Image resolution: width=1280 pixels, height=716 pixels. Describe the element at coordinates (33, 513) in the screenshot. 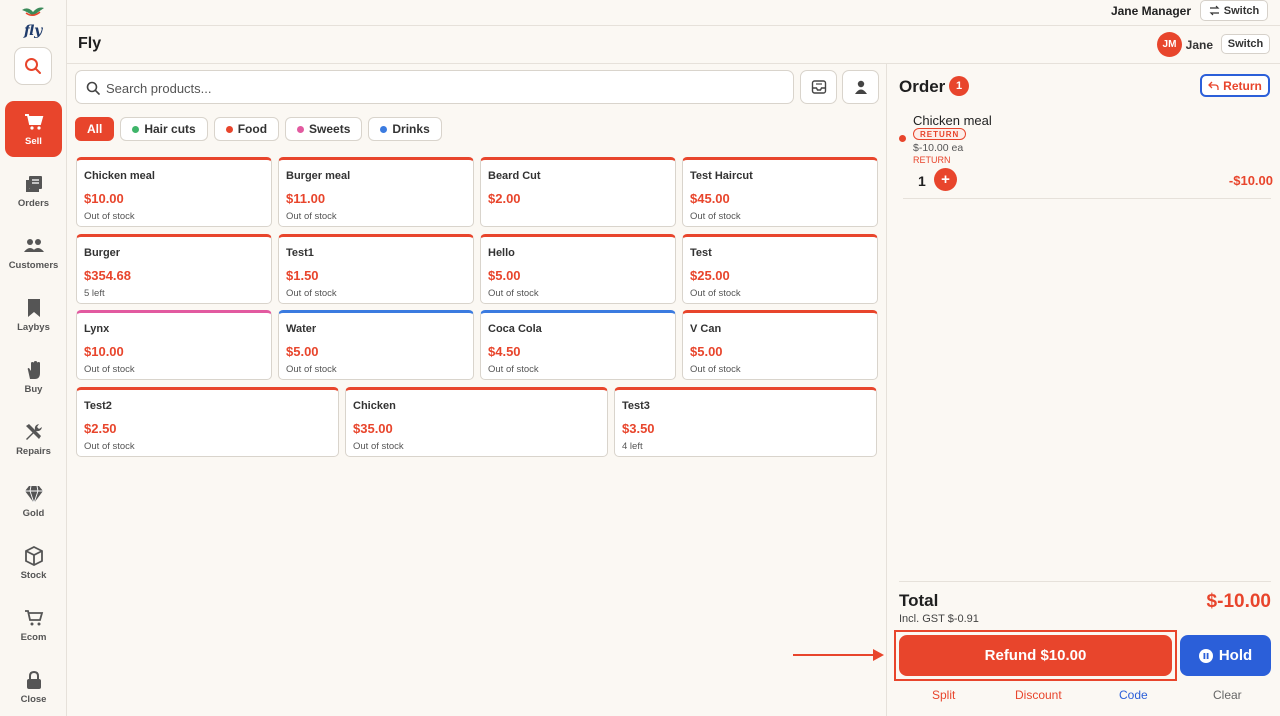

I see `sidebar-item-label: Gold` at that location.